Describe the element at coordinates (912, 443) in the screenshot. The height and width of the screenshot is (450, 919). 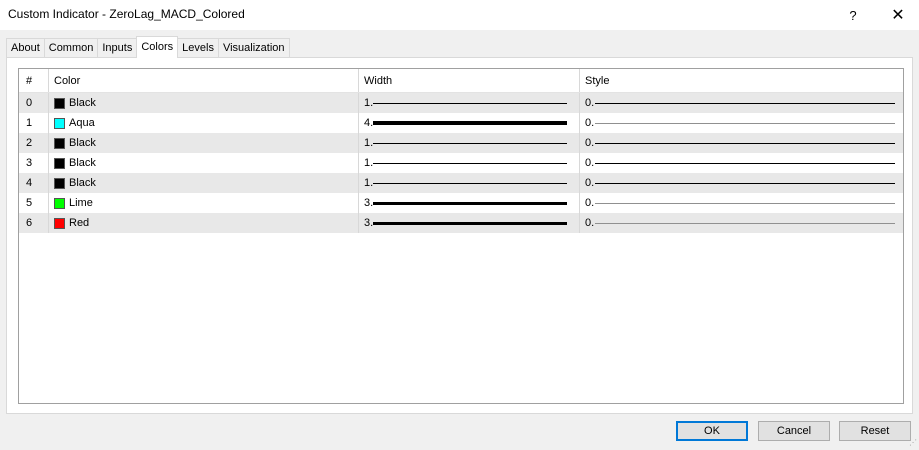
I see `resize-grip-icon: ⋰` at that location.